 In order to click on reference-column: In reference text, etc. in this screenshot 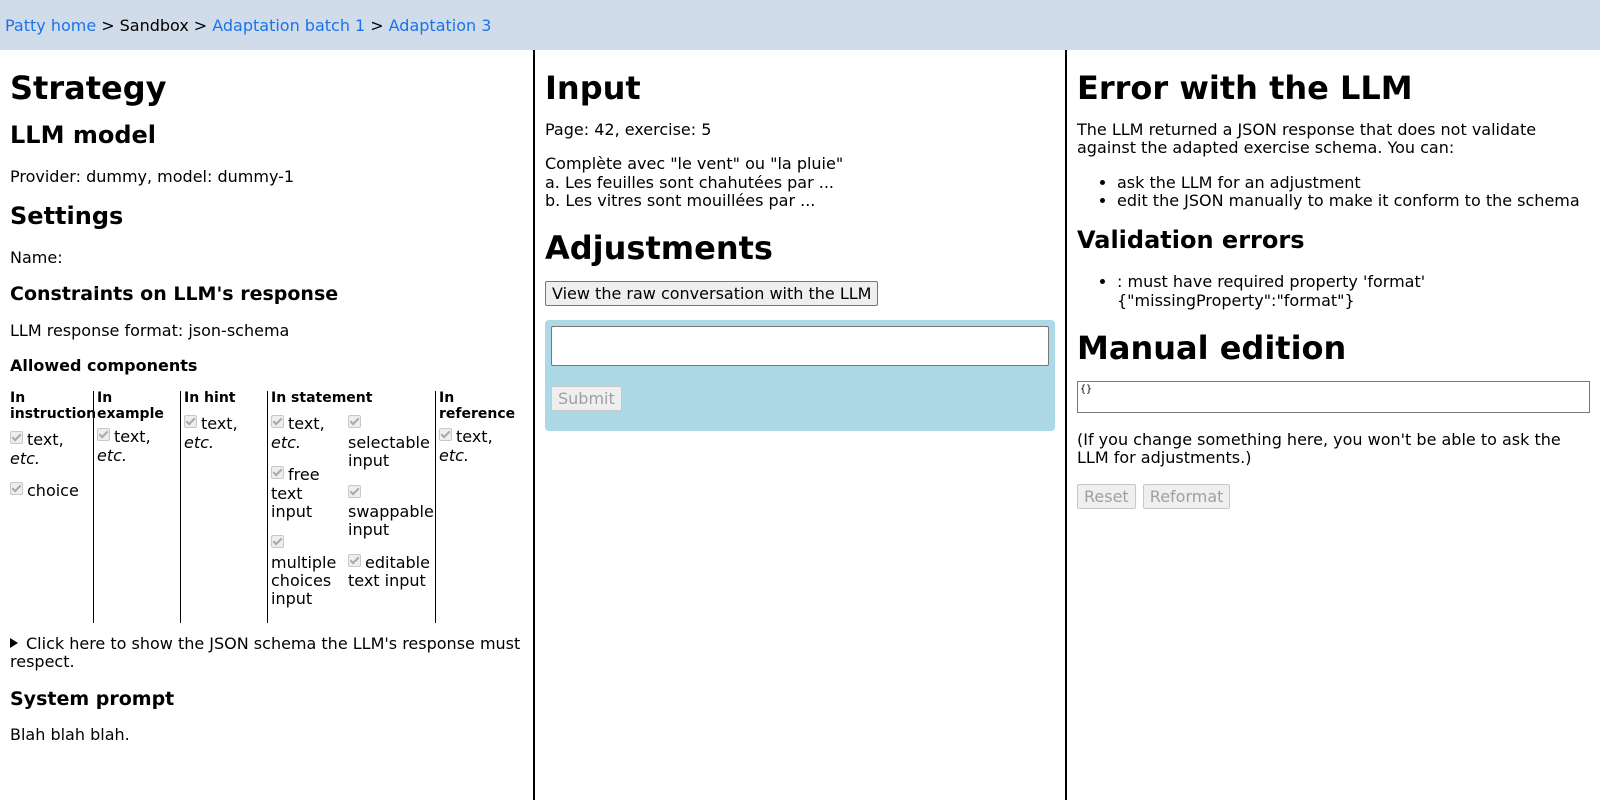, I will do `click(479, 507)`.